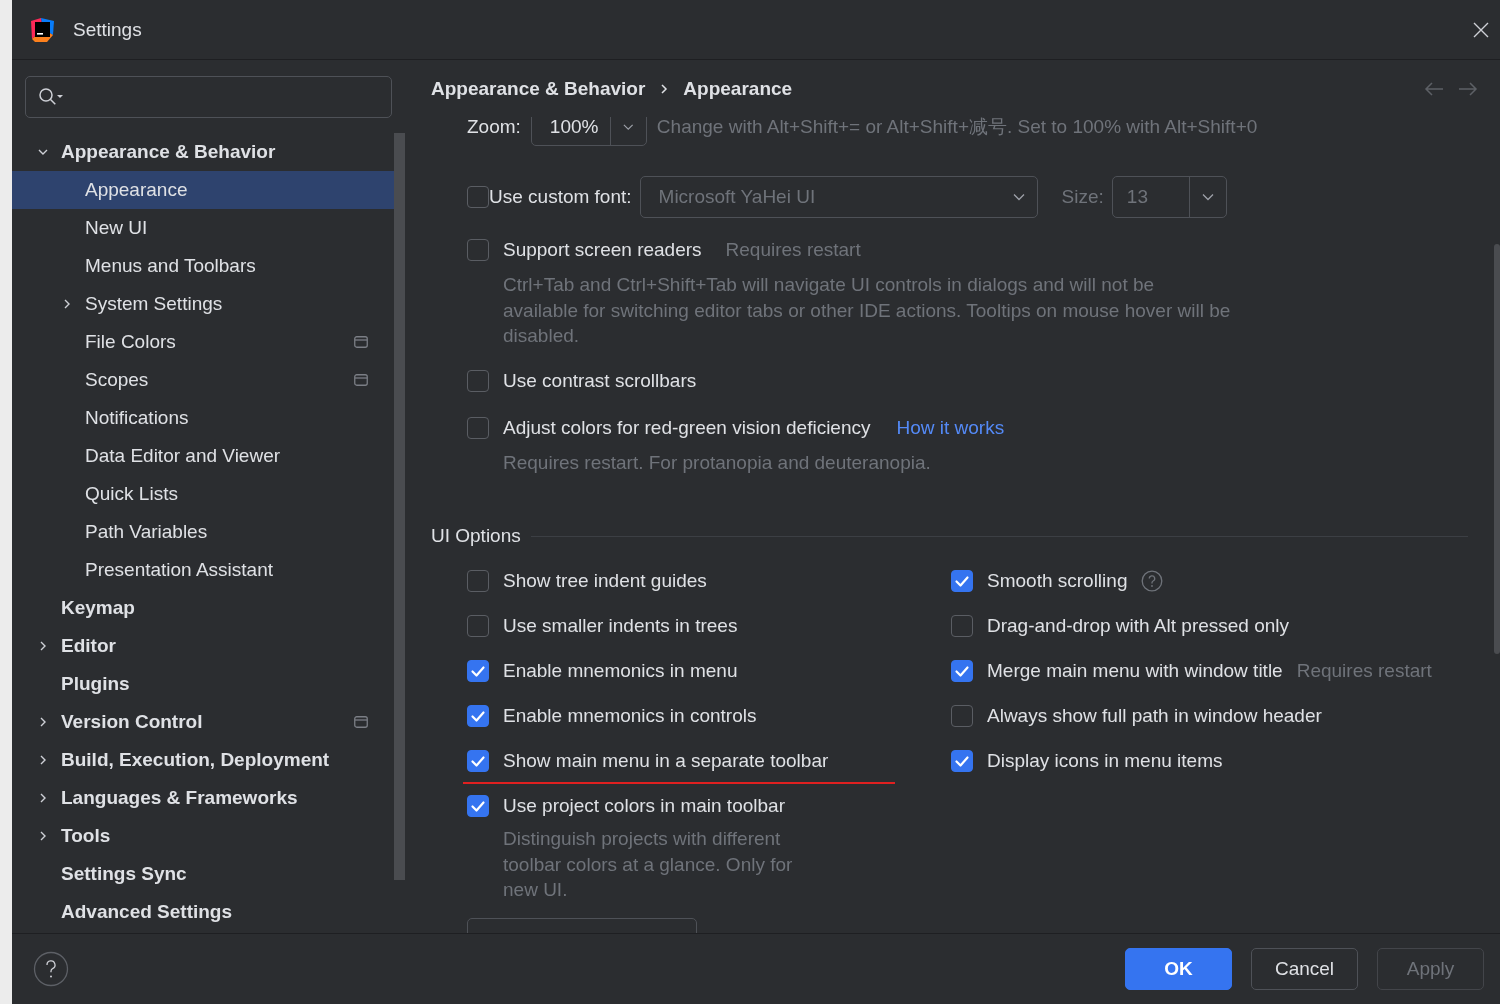  I want to click on how-it-works-link: How it works, so click(950, 427).